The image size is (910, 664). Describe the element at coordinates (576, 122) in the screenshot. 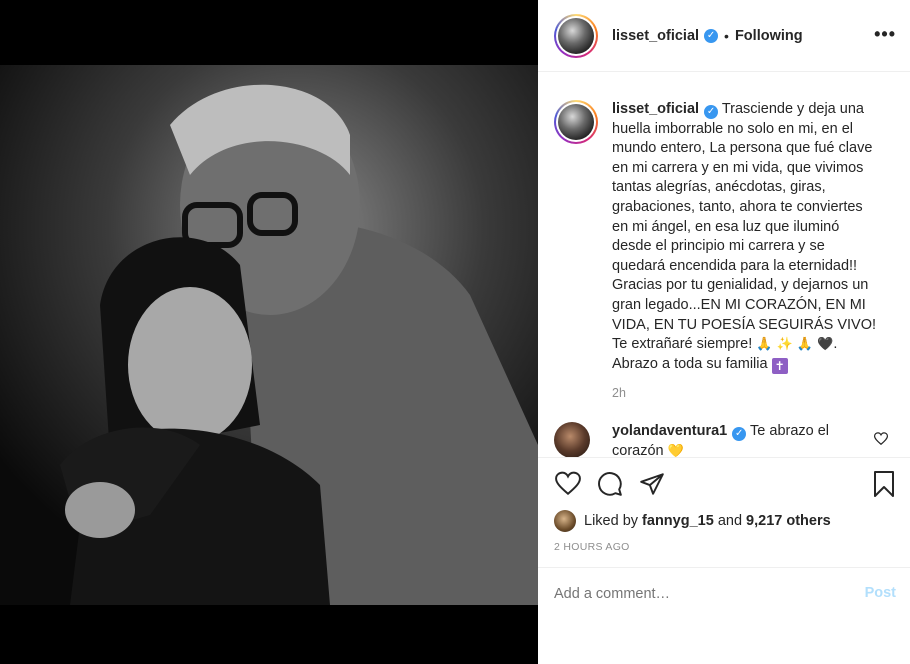

I see `caption-avatar` at that location.